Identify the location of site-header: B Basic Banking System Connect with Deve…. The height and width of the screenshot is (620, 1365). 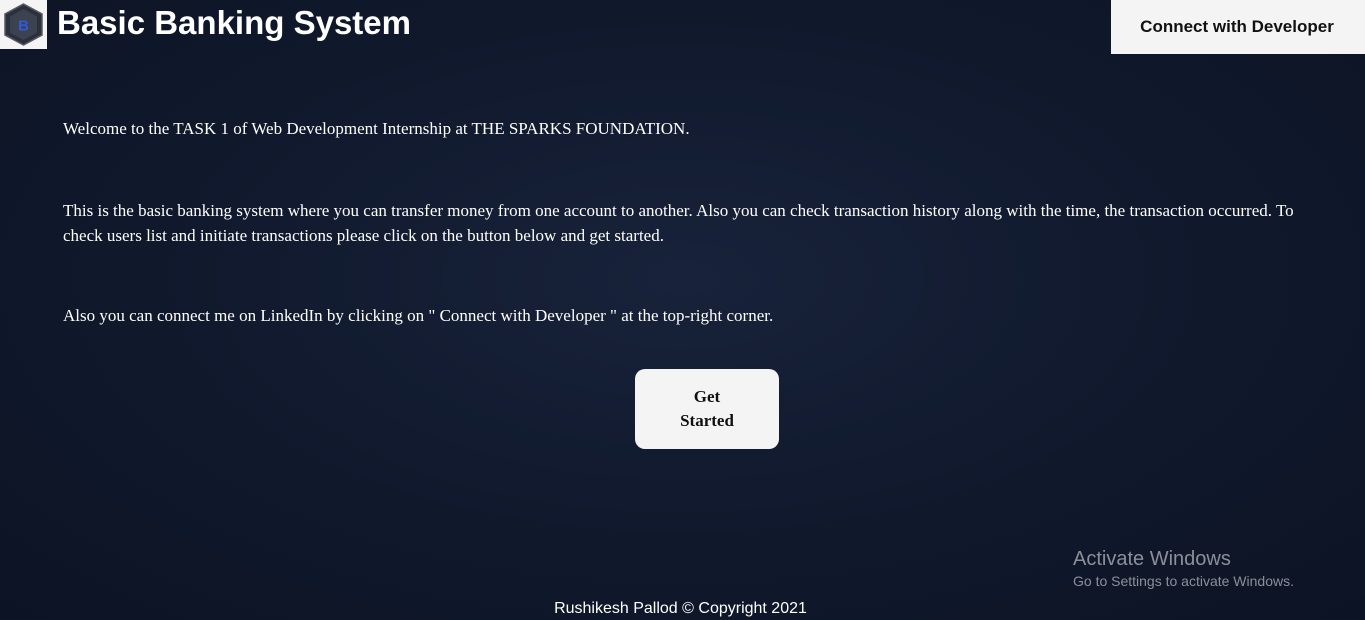
(682, 27).